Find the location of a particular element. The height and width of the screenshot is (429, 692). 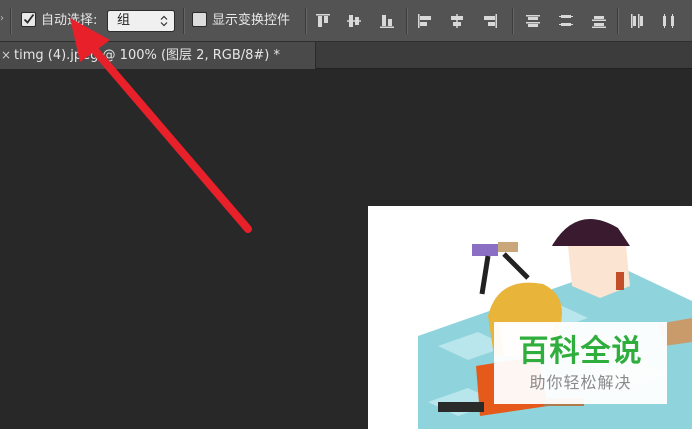

watermark-title: 百科全说 is located at coordinates (580, 351).